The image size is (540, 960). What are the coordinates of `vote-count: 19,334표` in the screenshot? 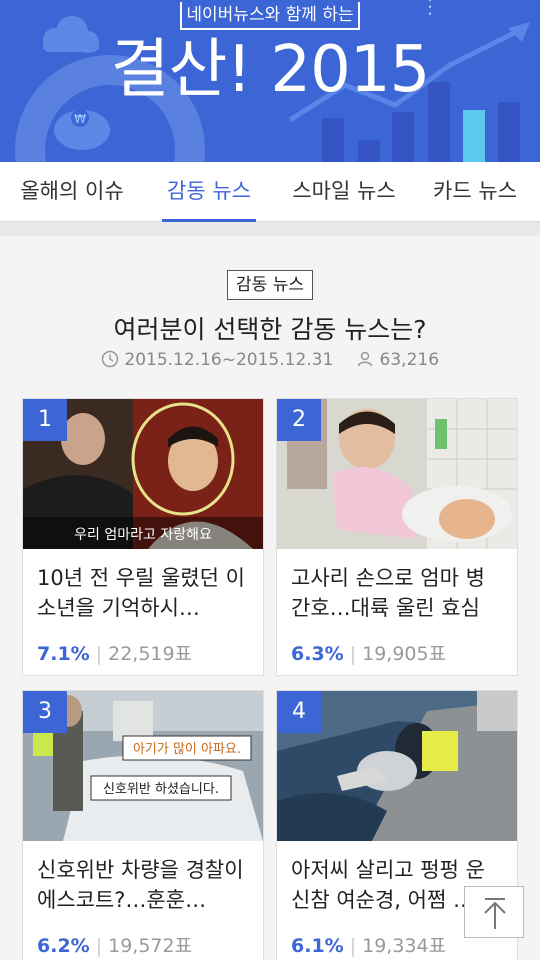 It's located at (404, 946).